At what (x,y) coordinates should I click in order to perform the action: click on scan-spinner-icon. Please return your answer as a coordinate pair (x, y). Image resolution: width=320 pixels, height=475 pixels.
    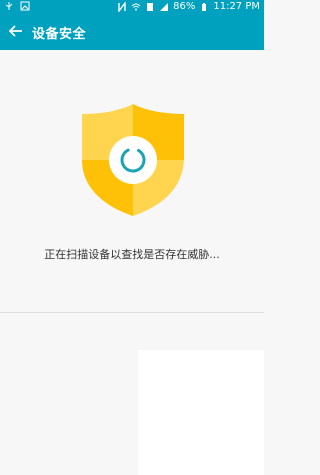
    Looking at the image, I should click on (133, 160).